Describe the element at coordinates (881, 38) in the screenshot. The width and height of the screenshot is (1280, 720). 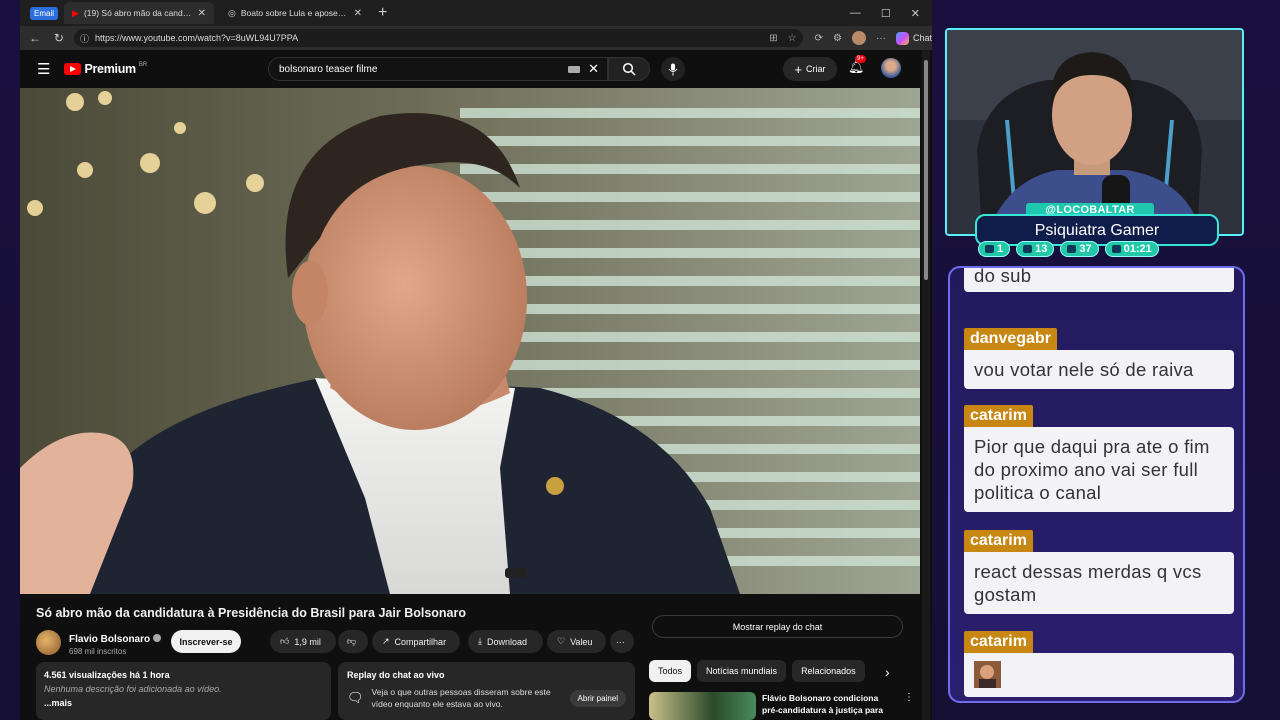
I see `more-icon: ···` at that location.